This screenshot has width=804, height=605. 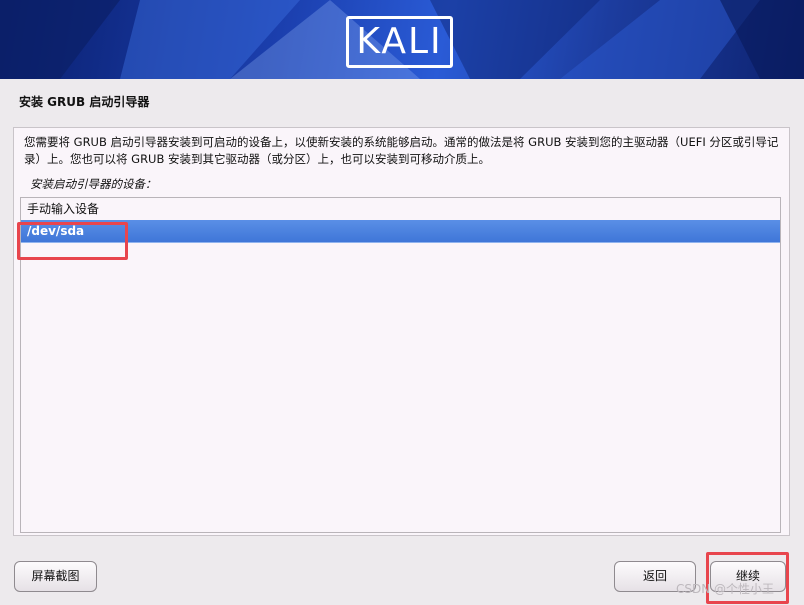 I want to click on kali-logo: KALI, so click(x=399, y=42).